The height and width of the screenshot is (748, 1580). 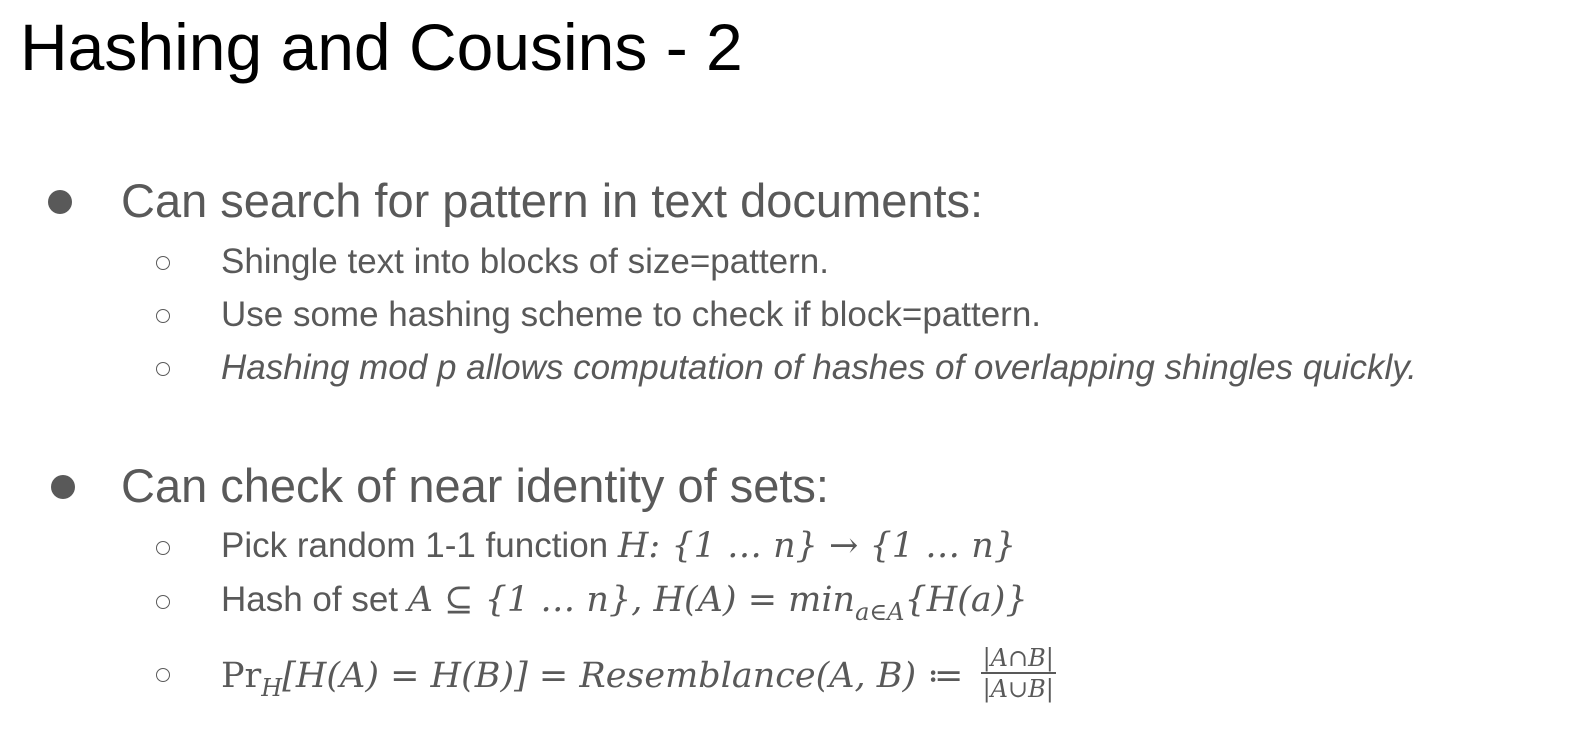 I want to click on math-subscript: a∈A, so click(x=880, y=612).